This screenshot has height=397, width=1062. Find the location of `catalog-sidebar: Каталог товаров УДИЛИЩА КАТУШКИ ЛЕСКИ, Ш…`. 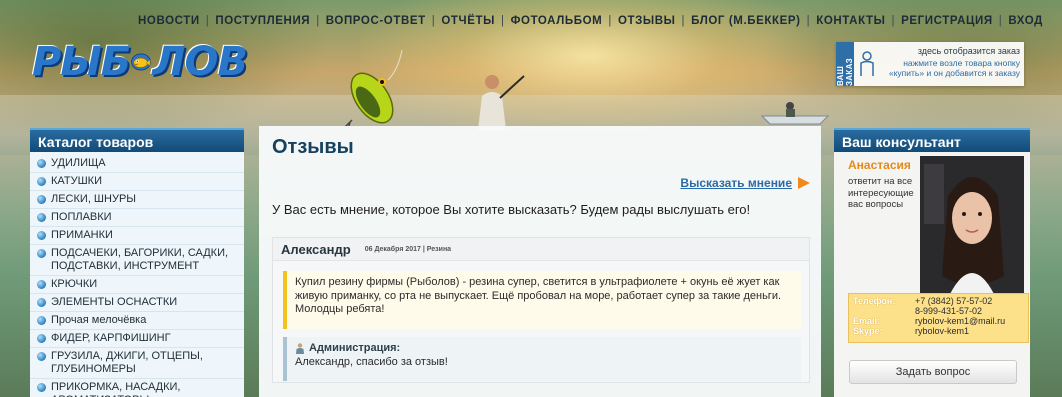

catalog-sidebar: Каталог товаров УДИЛИЩА КАТУШКИ ЛЕСКИ, Ш… is located at coordinates (137, 262).